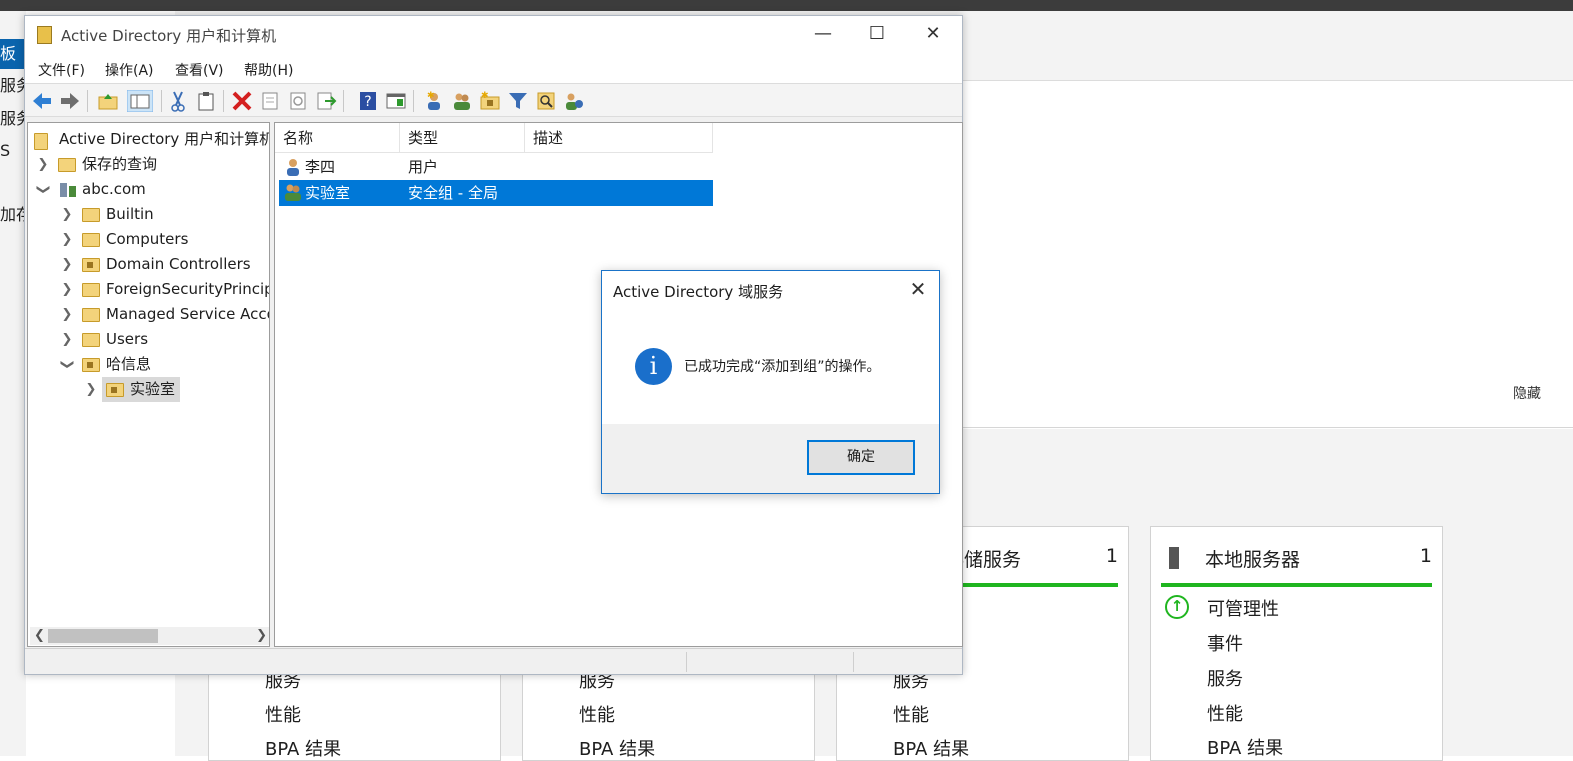 Image resolution: width=1573 pixels, height=761 pixels. What do you see at coordinates (877, 34) in the screenshot?
I see `maximize-button: ☐` at bounding box center [877, 34].